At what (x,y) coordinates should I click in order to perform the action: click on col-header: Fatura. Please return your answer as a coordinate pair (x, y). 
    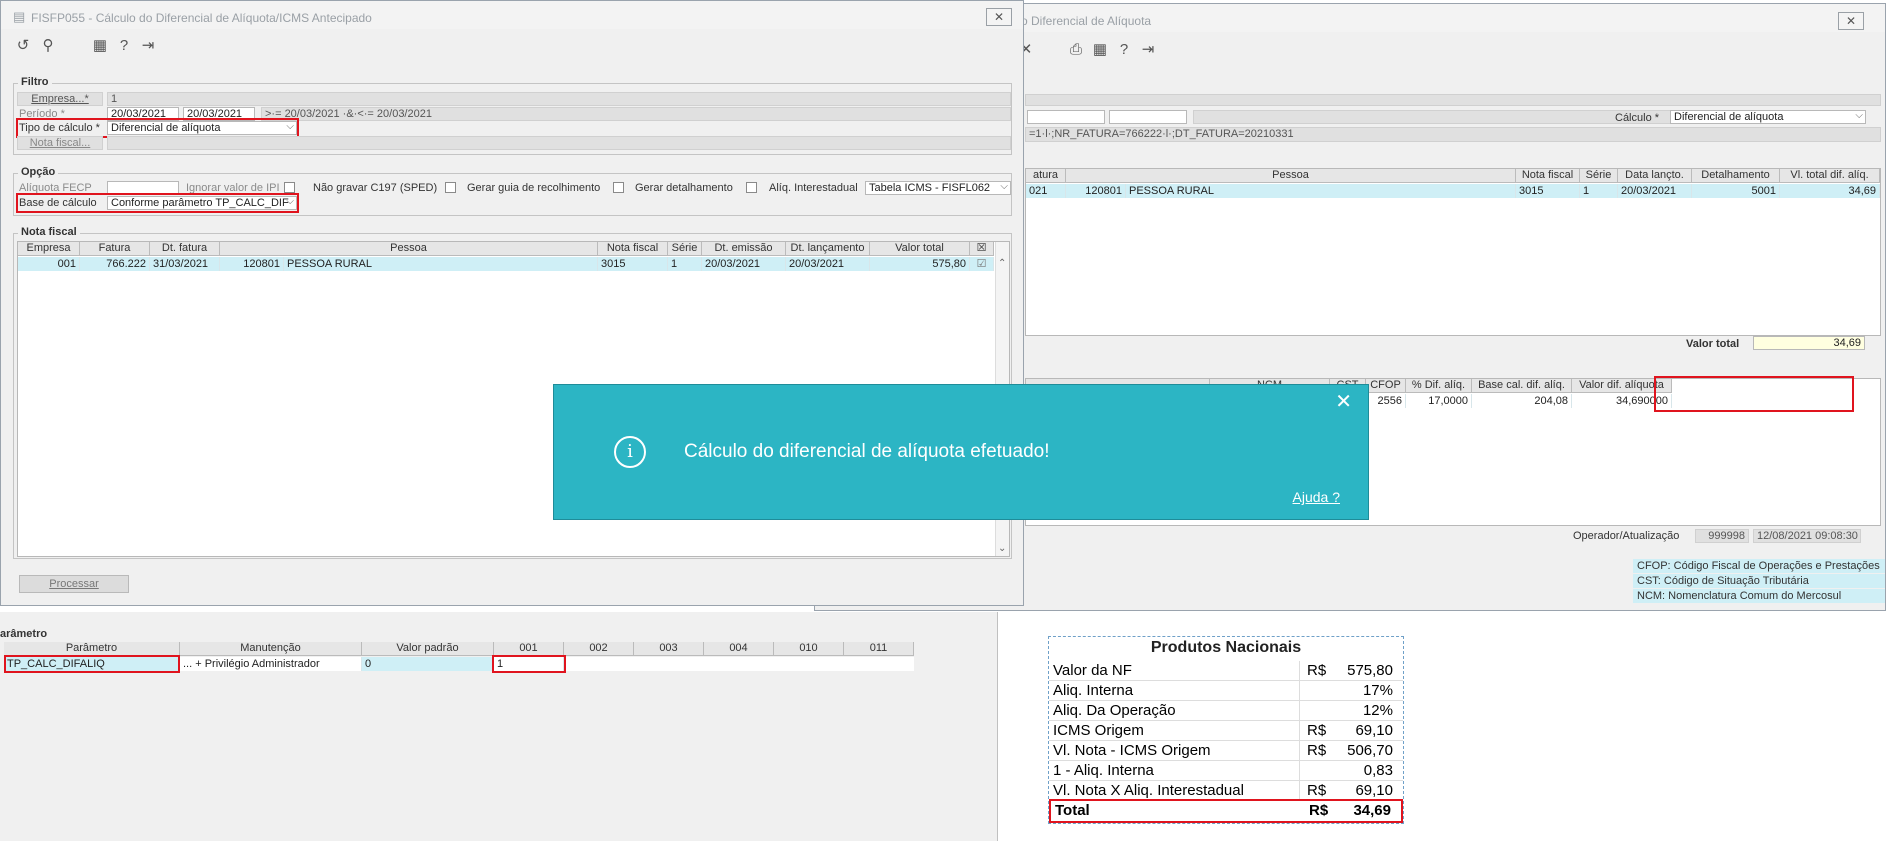
    Looking at the image, I should click on (115, 249).